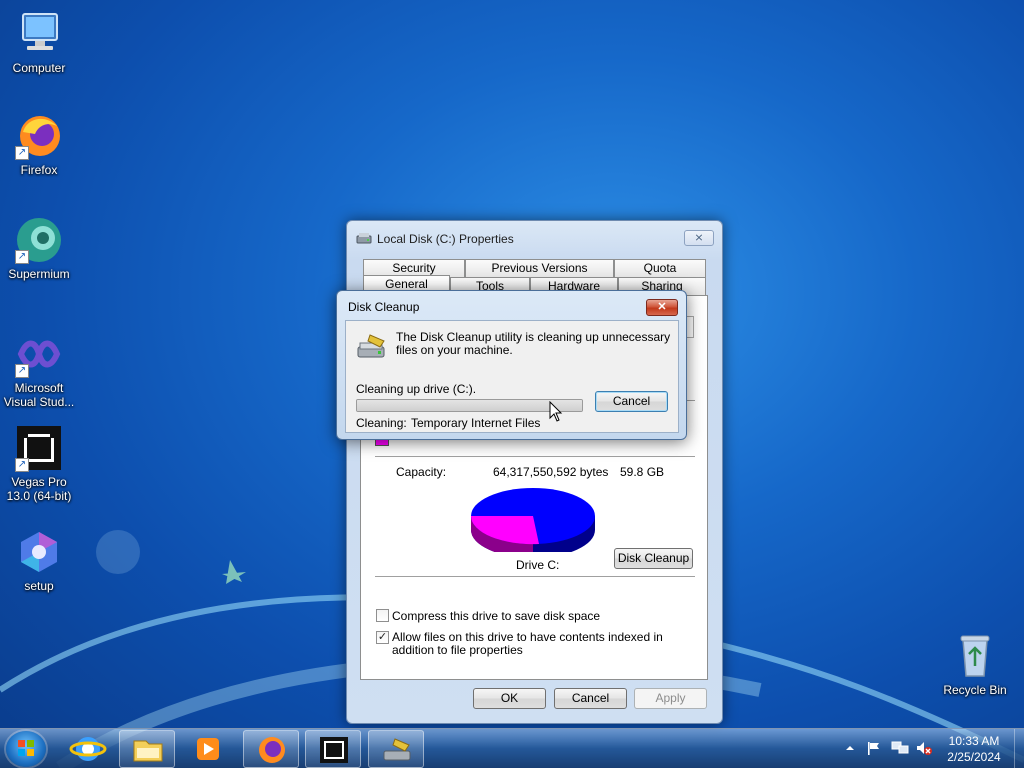  What do you see at coordinates (406, 284) in the screenshot?
I see `tab-label: General` at bounding box center [406, 284].